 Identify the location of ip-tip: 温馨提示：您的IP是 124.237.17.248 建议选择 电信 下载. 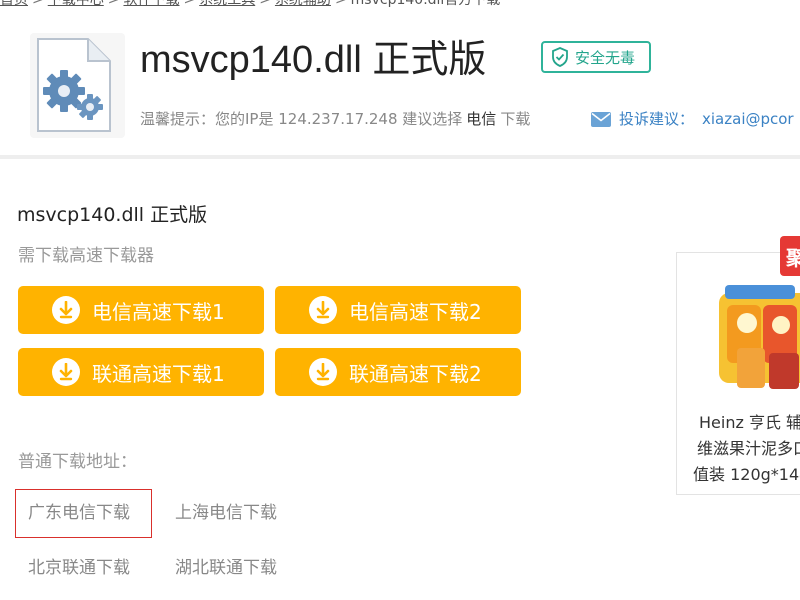
(335, 119).